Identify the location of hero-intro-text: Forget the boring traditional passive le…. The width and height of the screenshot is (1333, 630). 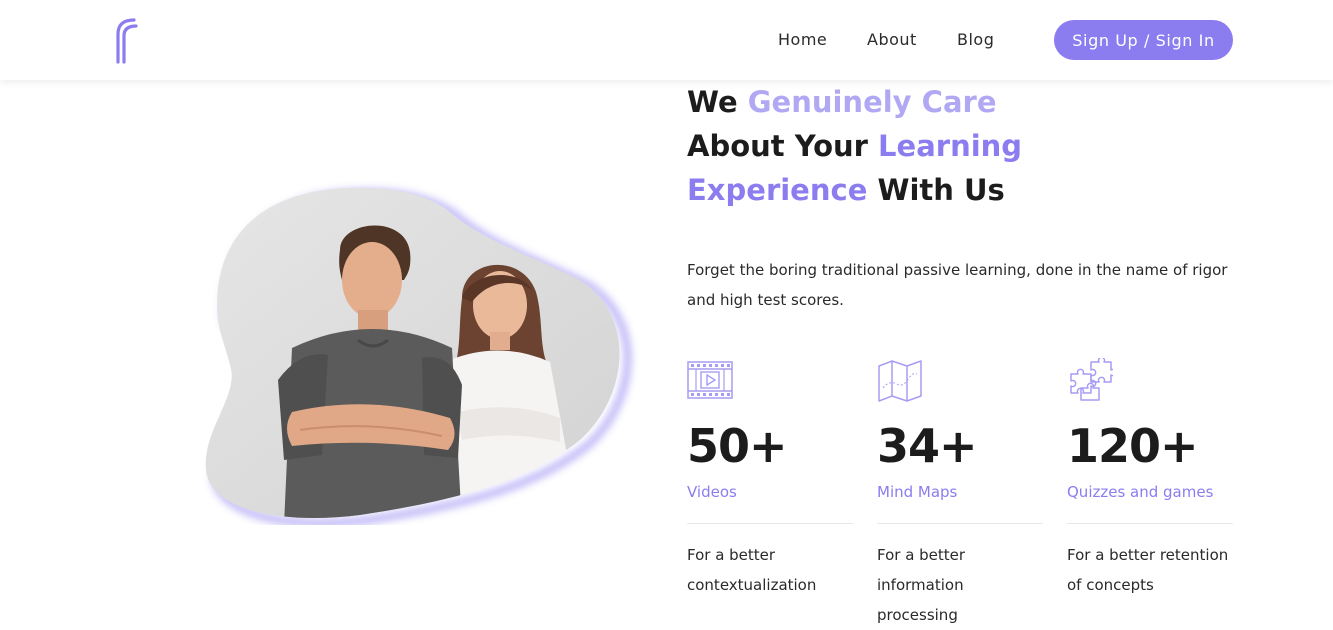
(957, 285).